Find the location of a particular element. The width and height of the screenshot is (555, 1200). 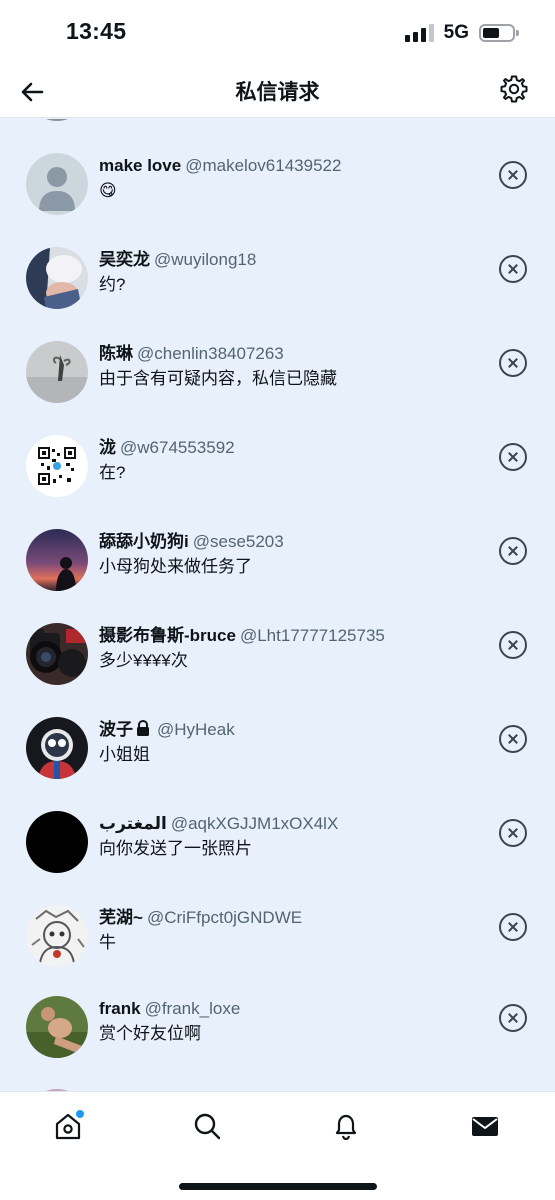

default-avatar is located at coordinates (57, 184).